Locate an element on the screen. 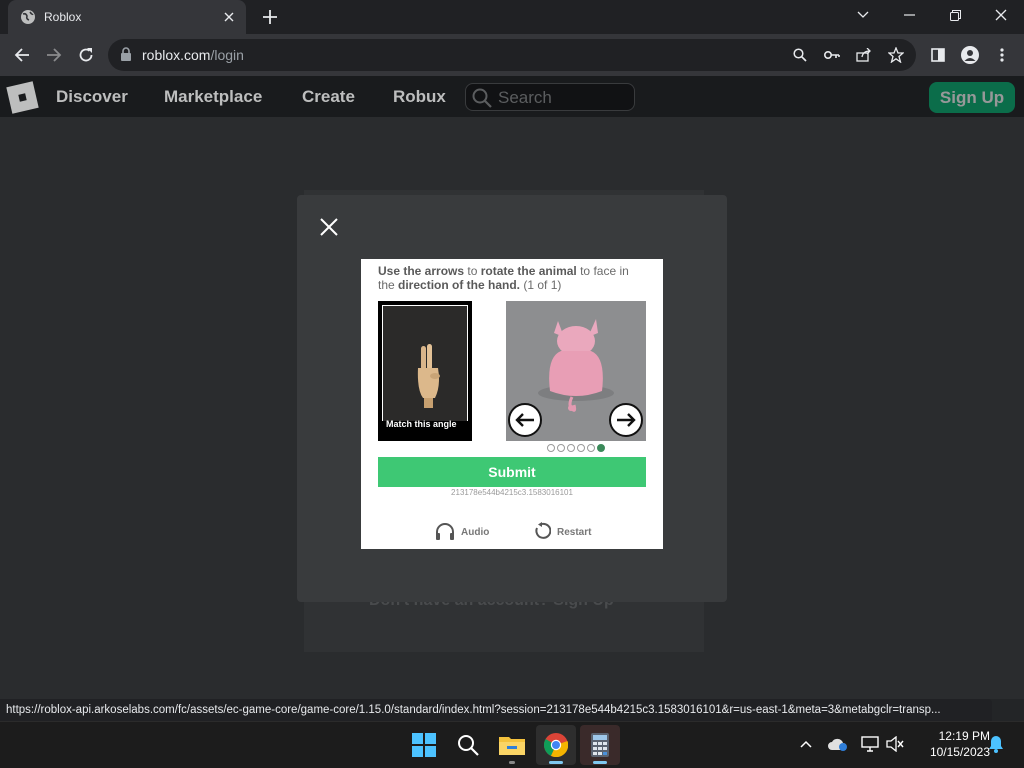 The width and height of the screenshot is (1024, 768). menu-icon is located at coordinates (1002, 55).